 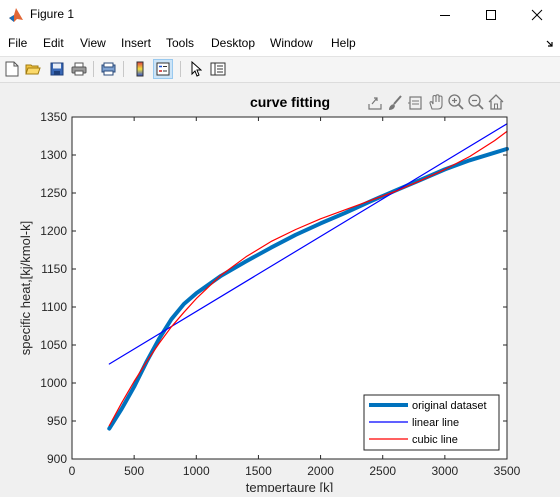 I want to click on menu-insert: Insert, so click(x=136, y=43).